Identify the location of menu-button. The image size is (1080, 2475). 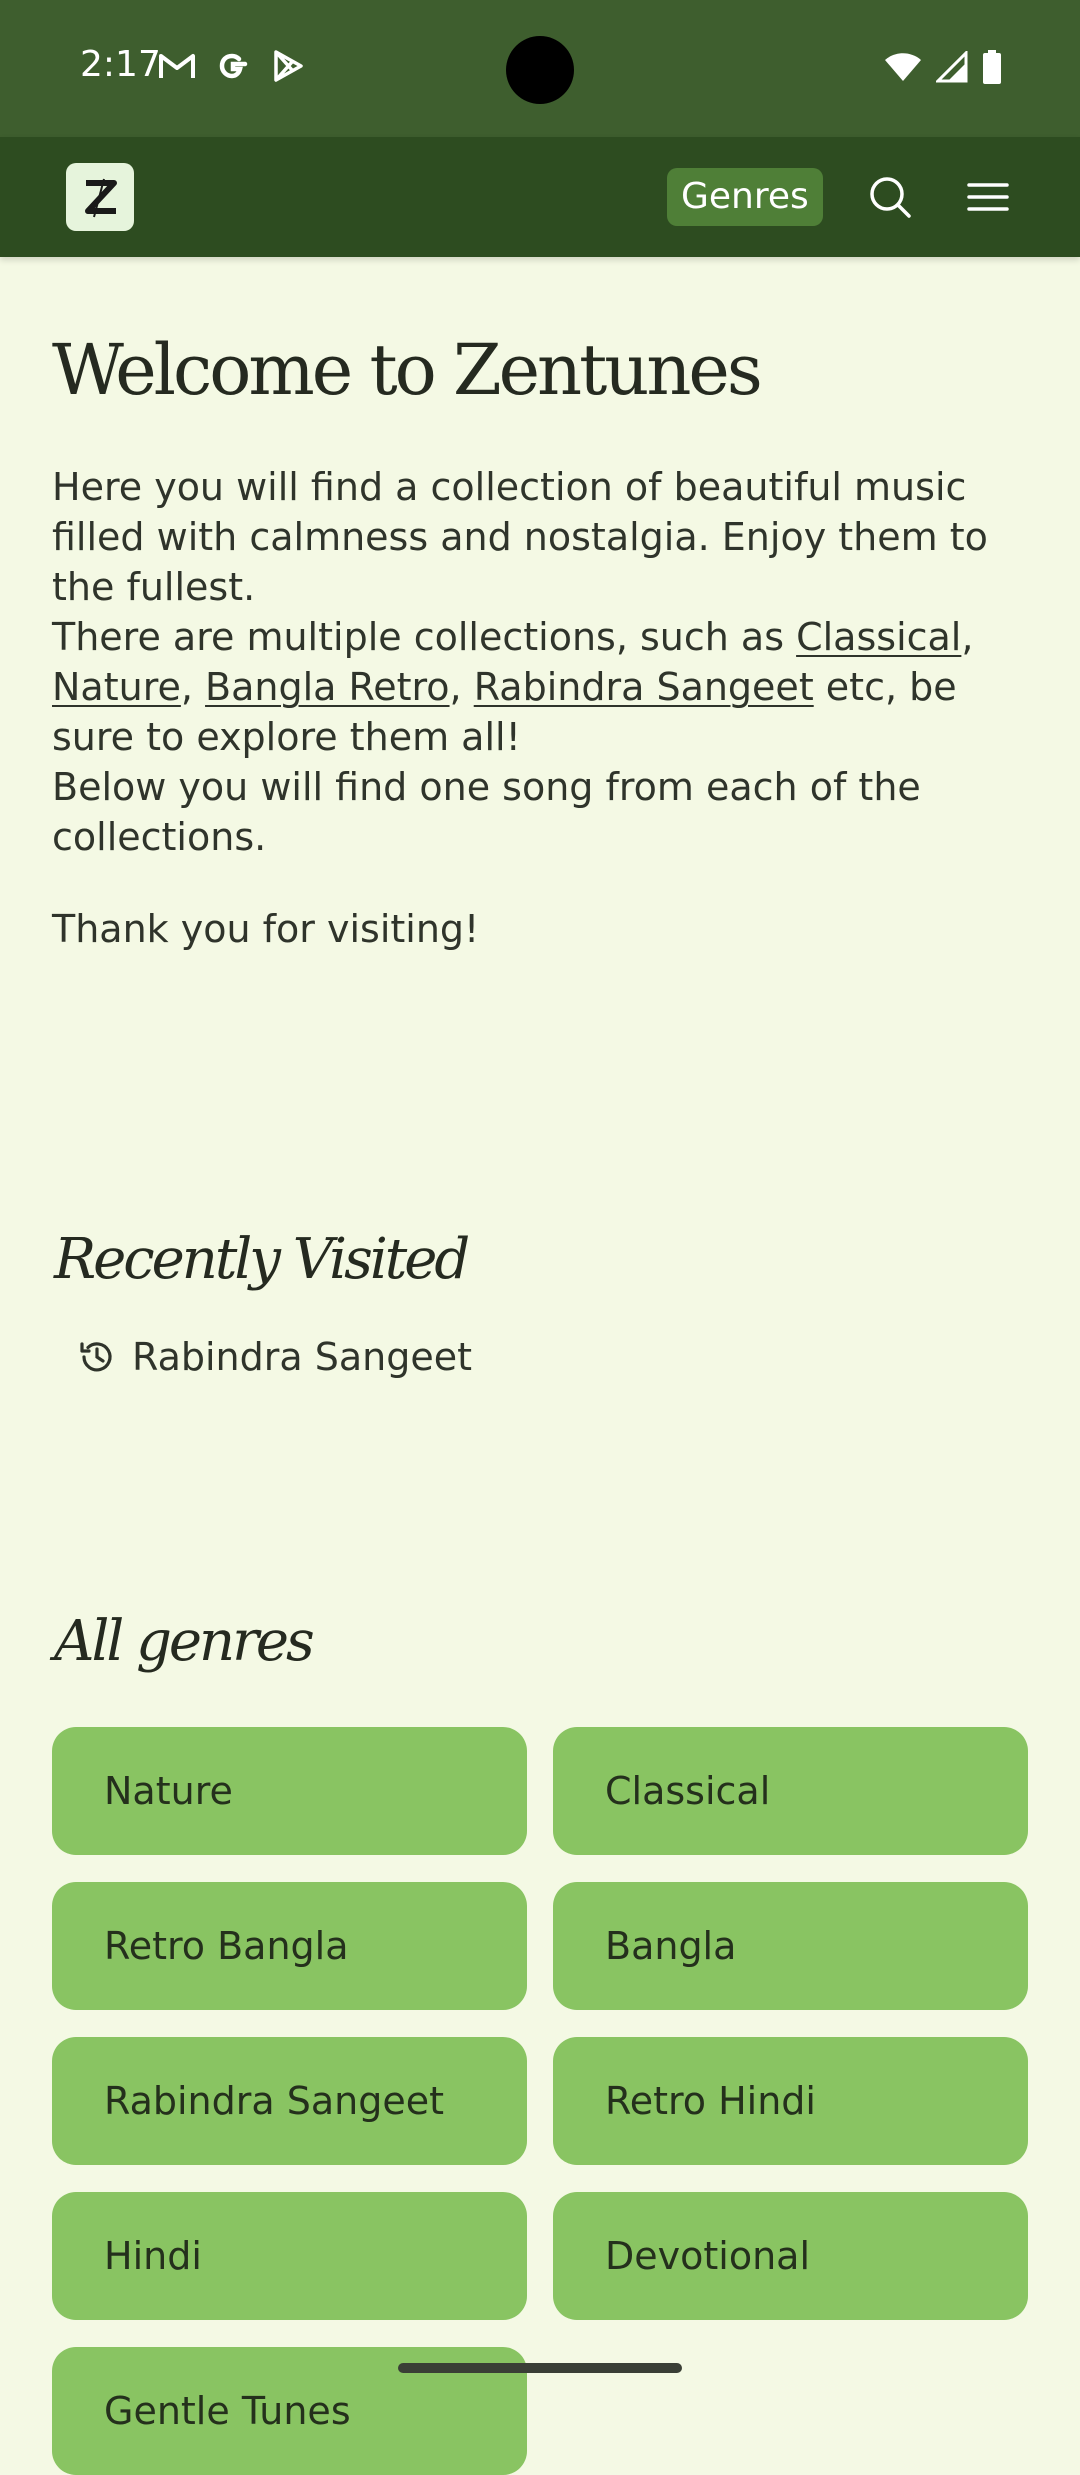
(988, 197).